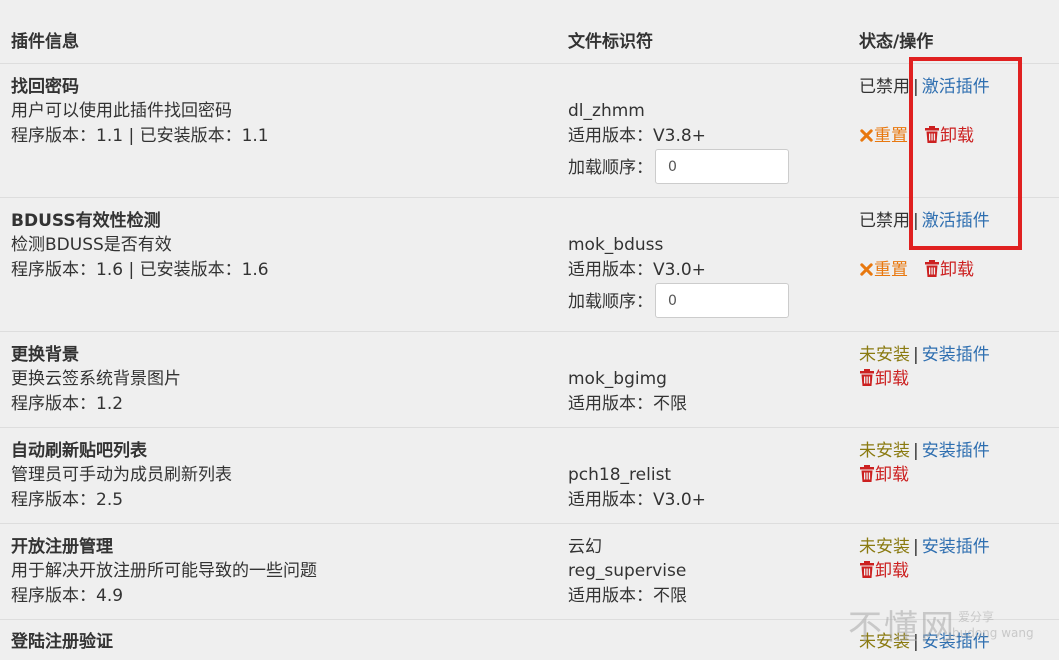 The image size is (1059, 660). I want to click on file-id: reg_supervise, so click(627, 571).